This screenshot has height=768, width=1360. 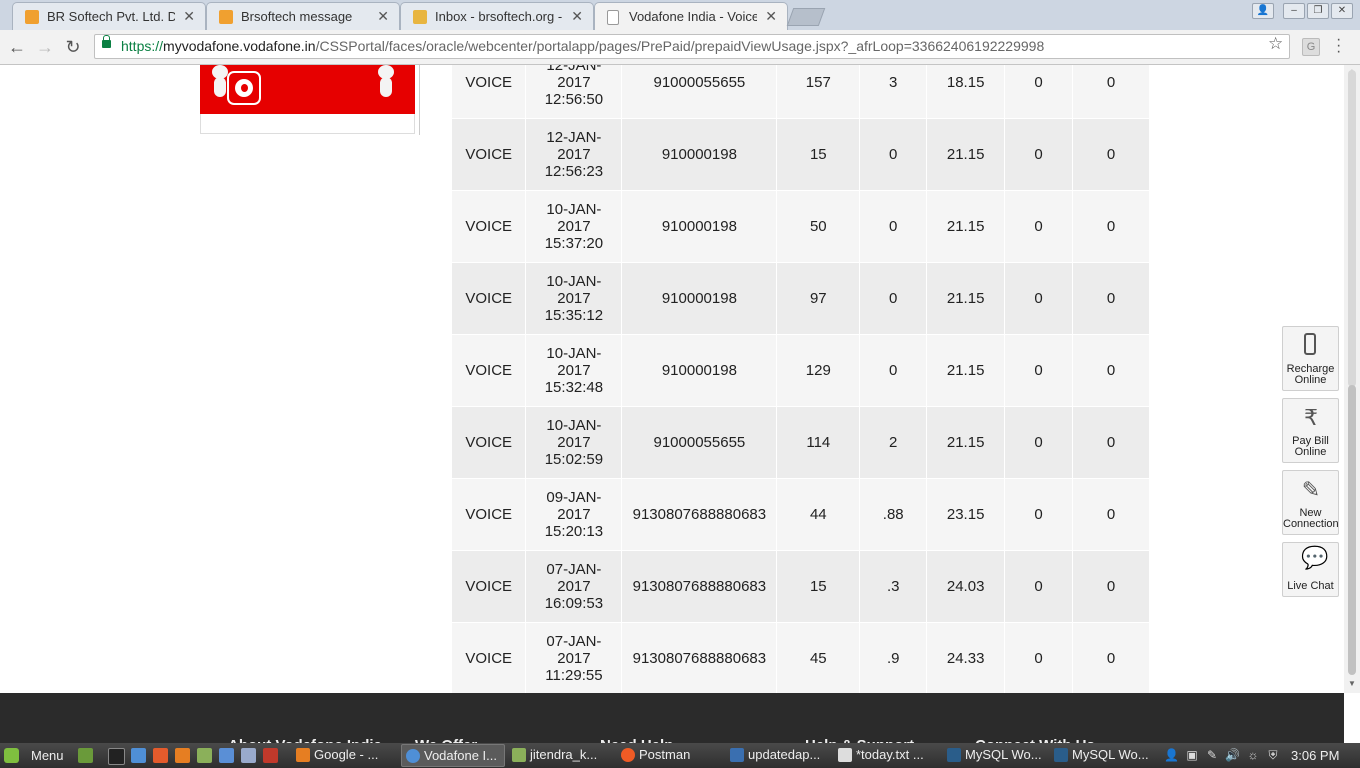 I want to click on browser-tab: Brsoftech message ✕, so click(x=303, y=16).